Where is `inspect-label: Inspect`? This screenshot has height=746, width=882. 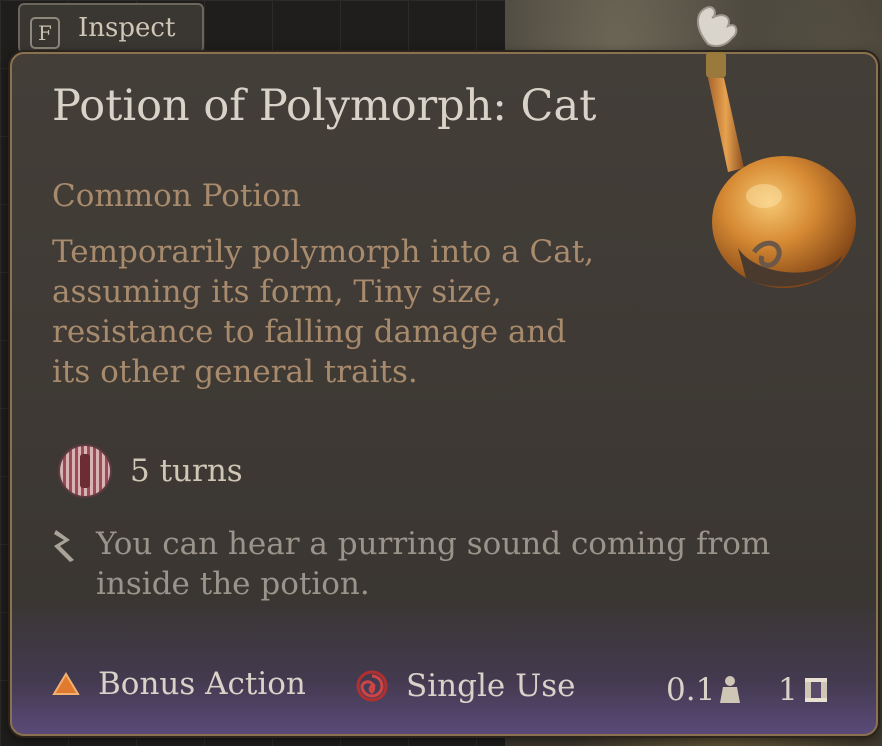
inspect-label: Inspect is located at coordinates (127, 28).